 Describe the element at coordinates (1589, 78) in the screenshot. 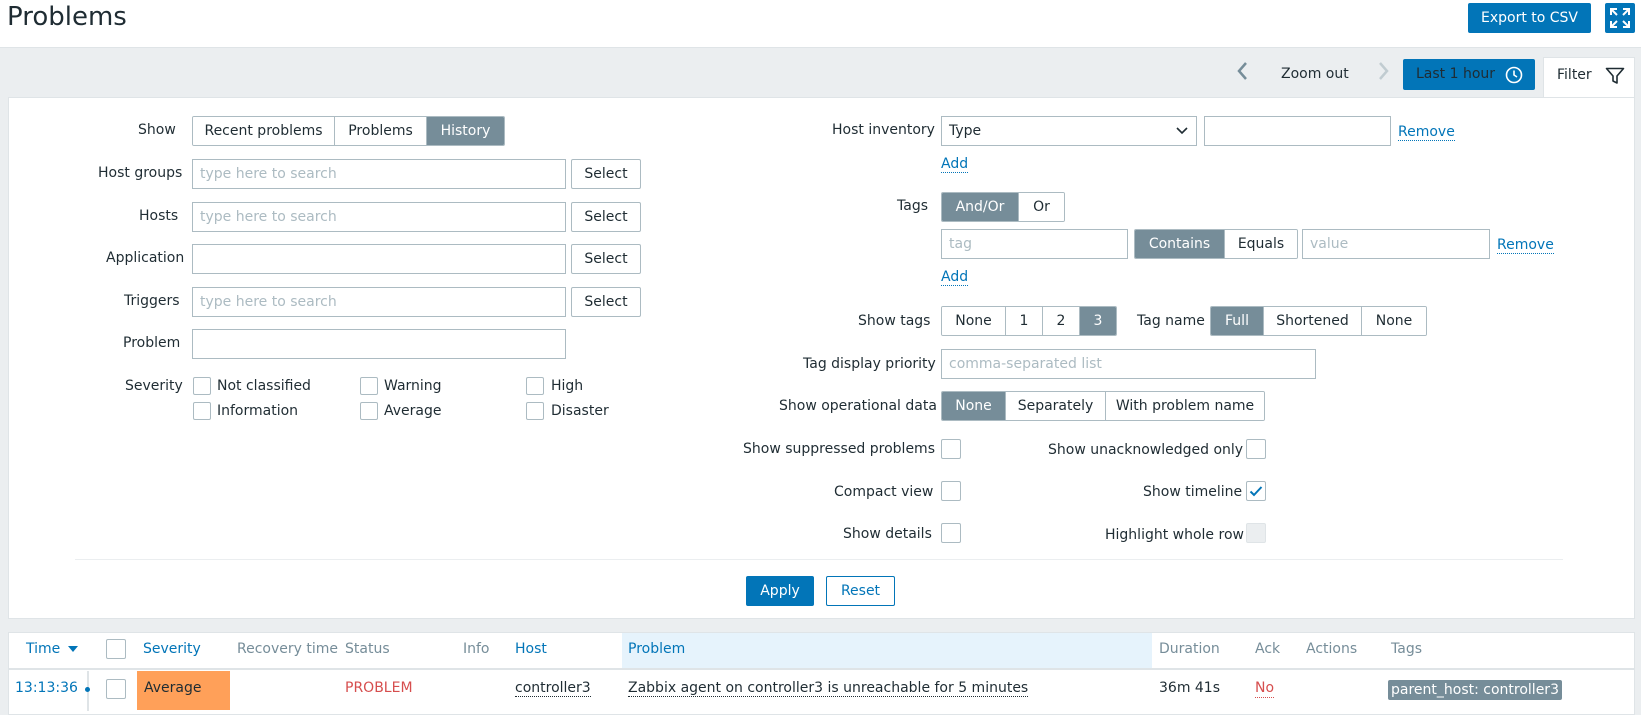

I see `tab-filter: Filter` at that location.